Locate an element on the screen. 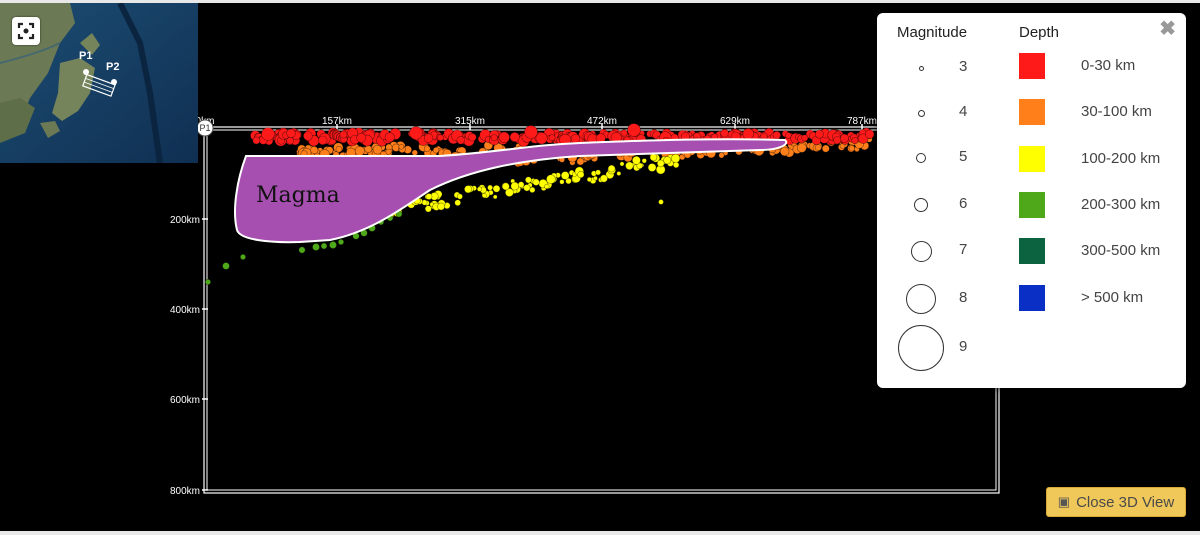 The width and height of the screenshot is (1200, 535). p1-map-pin is located at coordinates (86, 72).